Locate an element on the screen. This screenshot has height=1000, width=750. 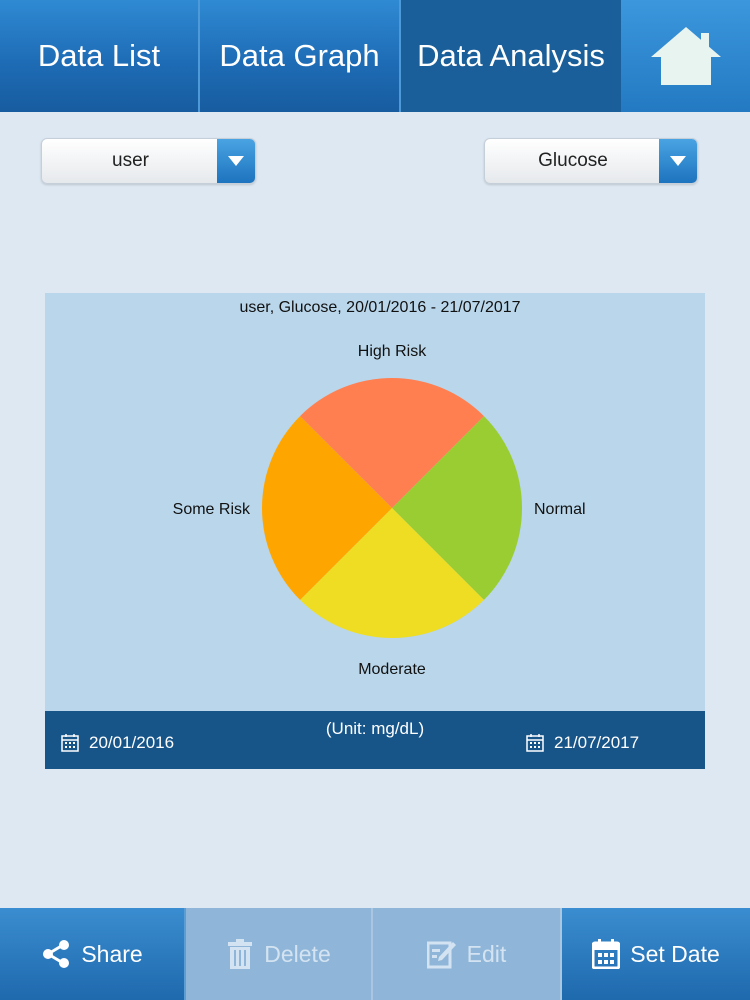
measure-select: Glucose is located at coordinates (591, 161).